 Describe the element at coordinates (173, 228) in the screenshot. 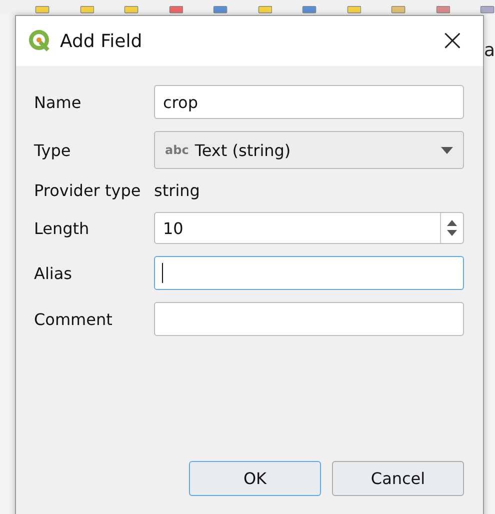

I see `spin-value: 10` at that location.